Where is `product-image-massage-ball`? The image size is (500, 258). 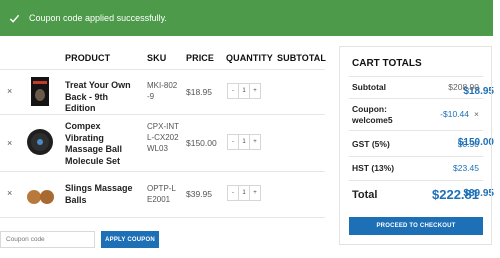 product-image-massage-ball is located at coordinates (40, 142).